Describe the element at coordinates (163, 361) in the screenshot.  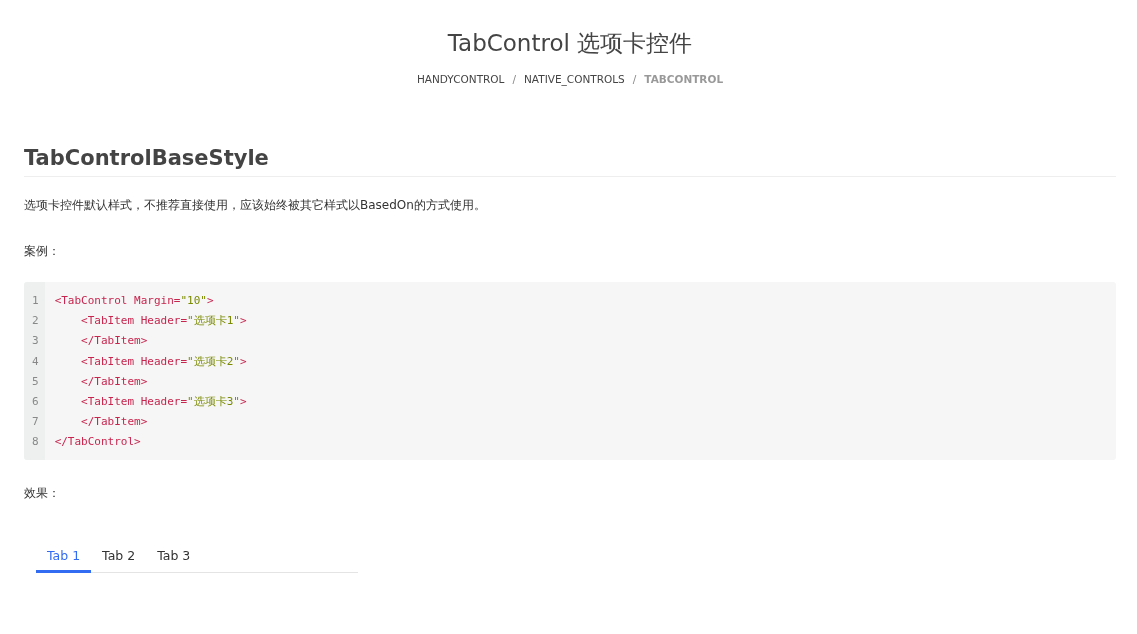
I see `code-line: <TabItem Header="选项卡2">` at that location.